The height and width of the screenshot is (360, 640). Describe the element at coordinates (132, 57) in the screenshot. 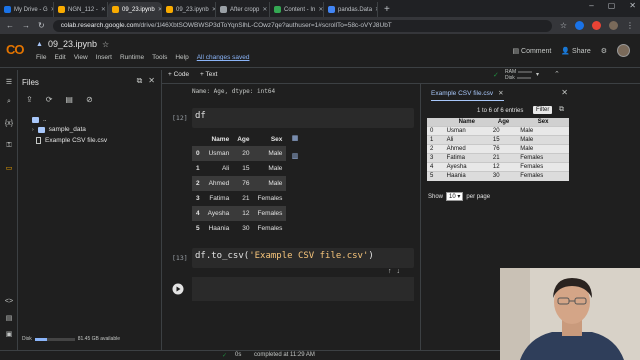

I see `menu-item-runtime: Runtime` at that location.